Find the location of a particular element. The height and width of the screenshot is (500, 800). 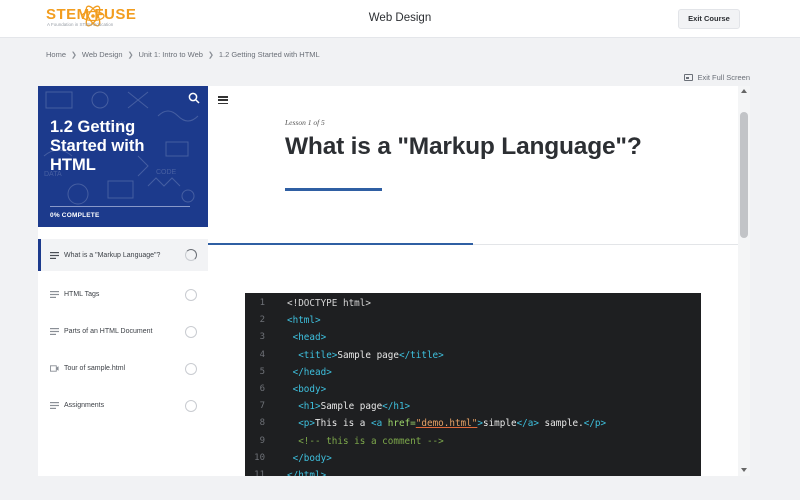

code-token: <title> is located at coordinates (318, 355).